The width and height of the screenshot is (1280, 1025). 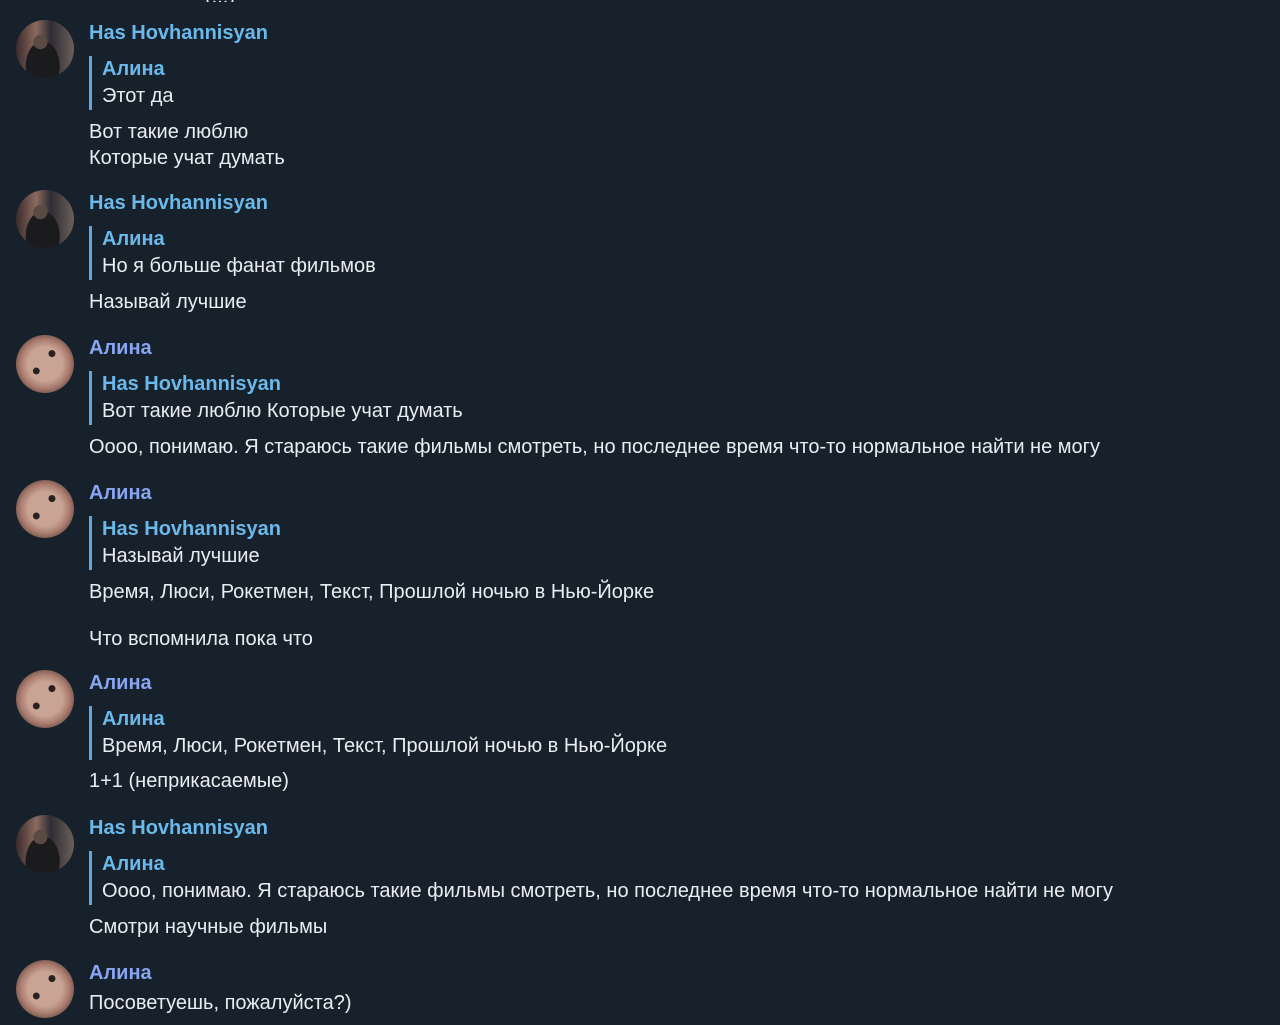 What do you see at coordinates (664, 543) in the screenshot?
I see `reply-quote: Has Hovhannisyan Называй лучшие` at bounding box center [664, 543].